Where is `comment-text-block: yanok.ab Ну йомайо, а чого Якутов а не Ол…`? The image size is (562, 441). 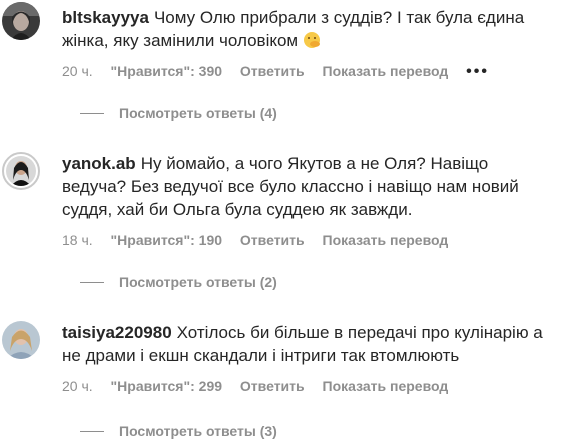 comment-text-block: yanok.ab Ну йомайо, а чого Якутов а не Ол… is located at coordinates (307, 186).